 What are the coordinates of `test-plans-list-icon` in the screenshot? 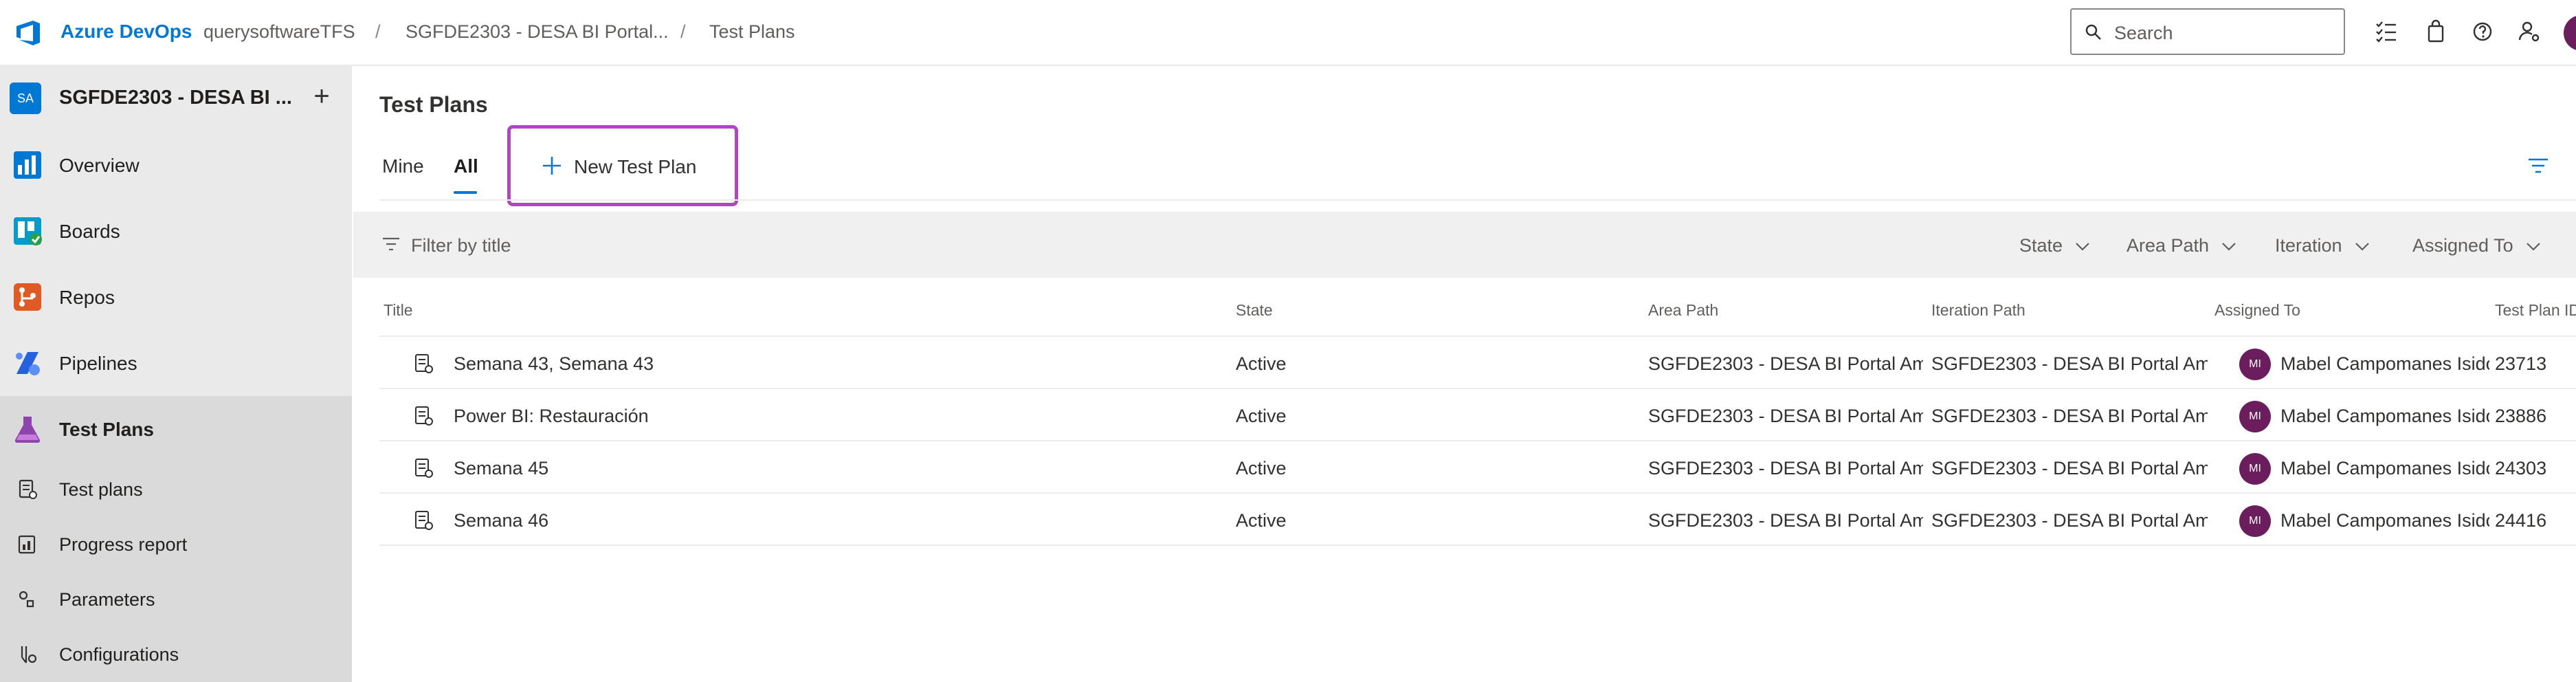 It's located at (28, 489).